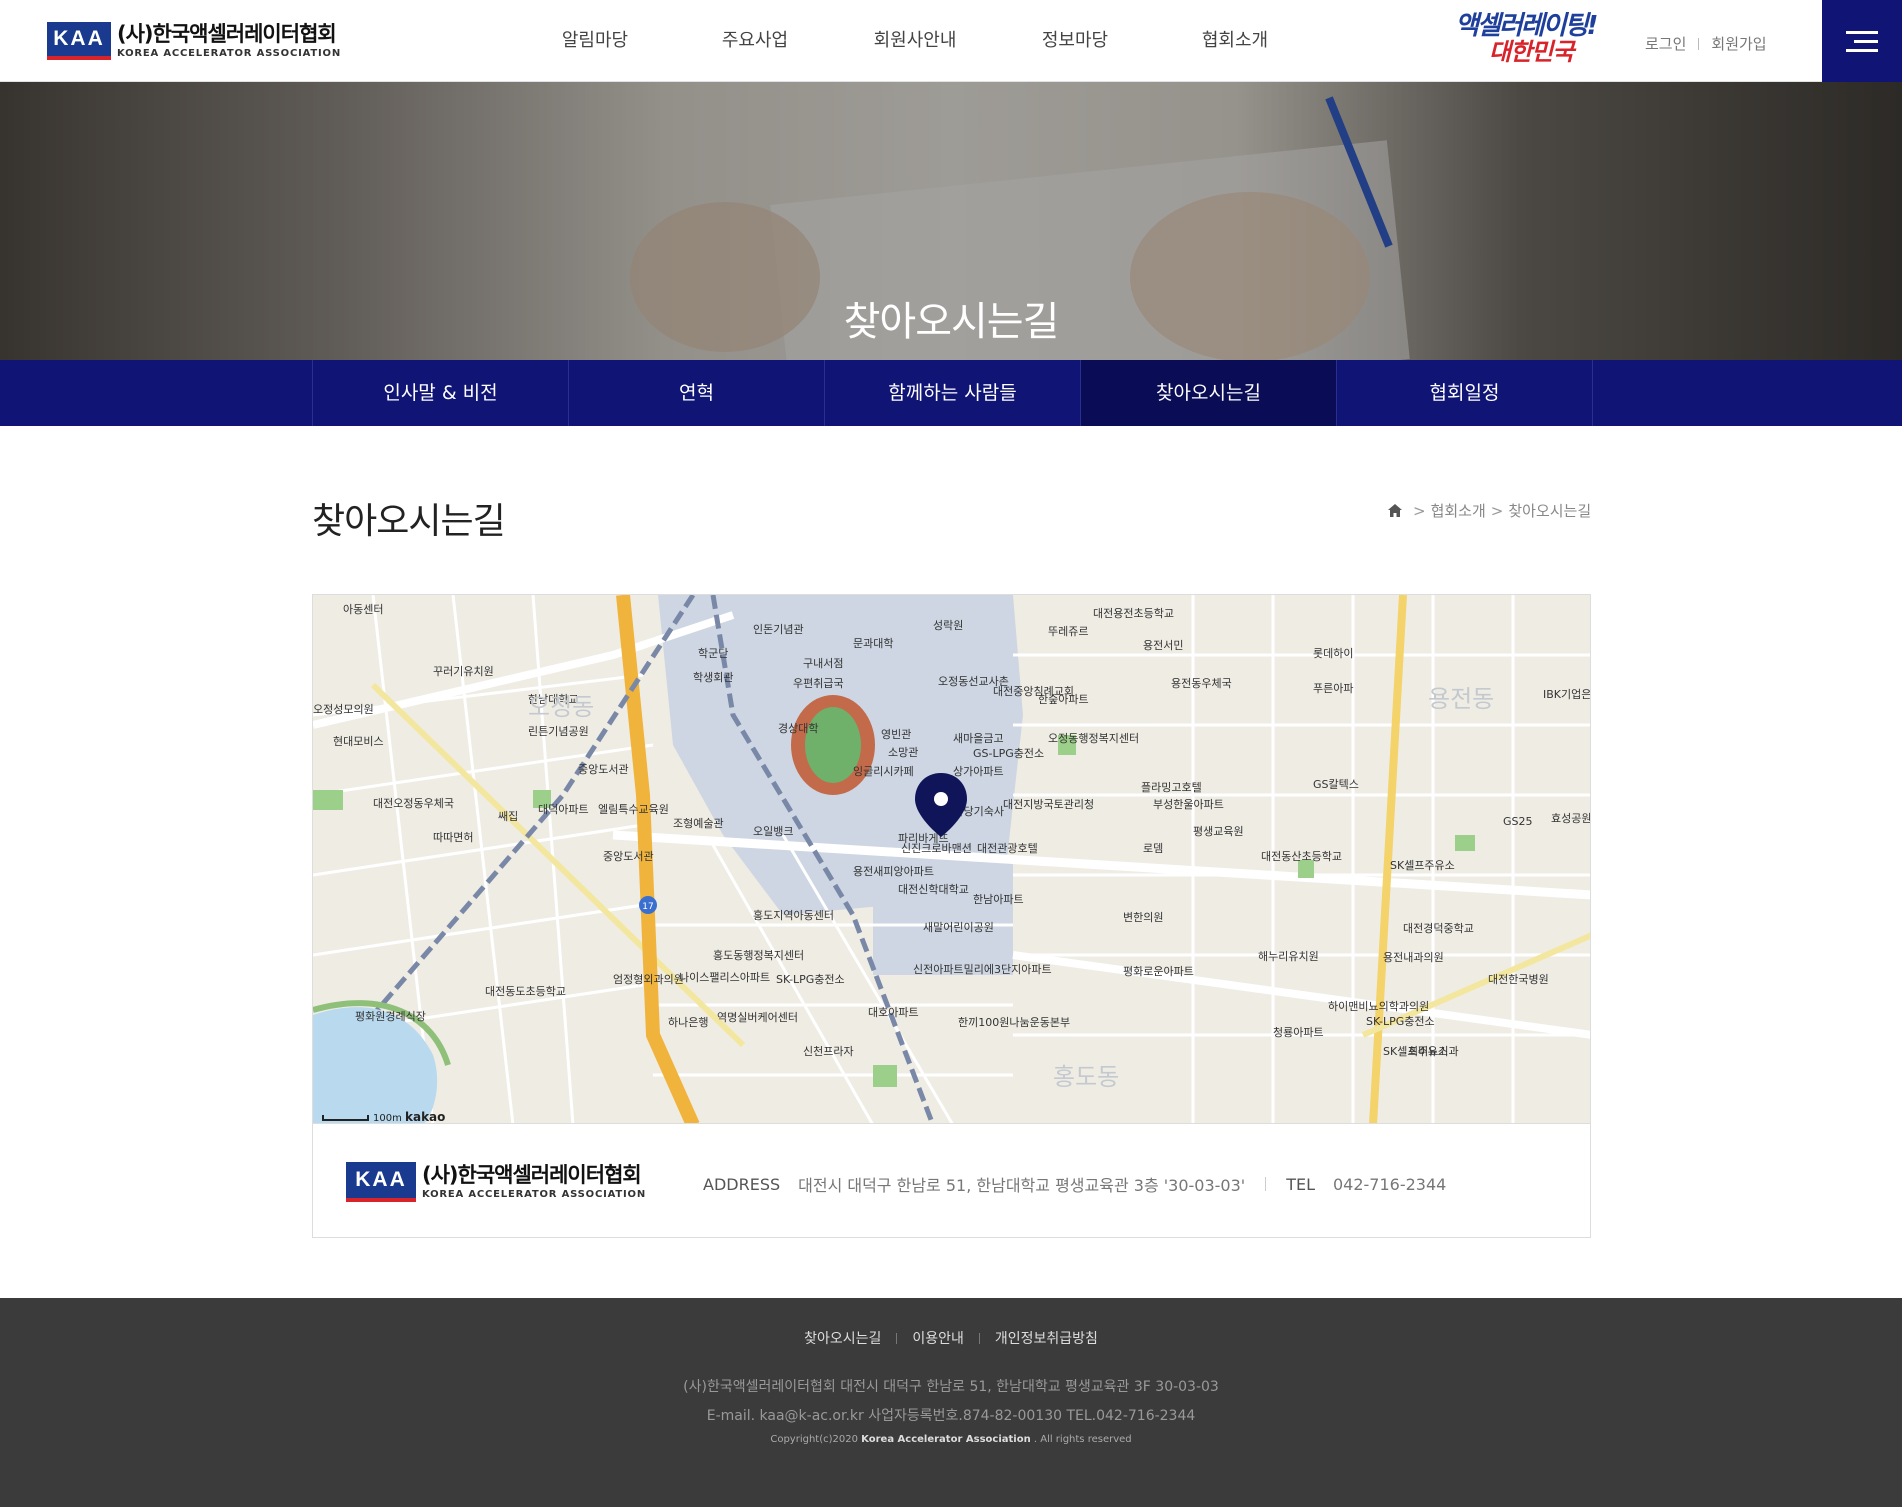 The height and width of the screenshot is (1507, 1902). I want to click on footer-links: 찾아오시는길 이용안내 개인정보취급방침, so click(951, 1338).